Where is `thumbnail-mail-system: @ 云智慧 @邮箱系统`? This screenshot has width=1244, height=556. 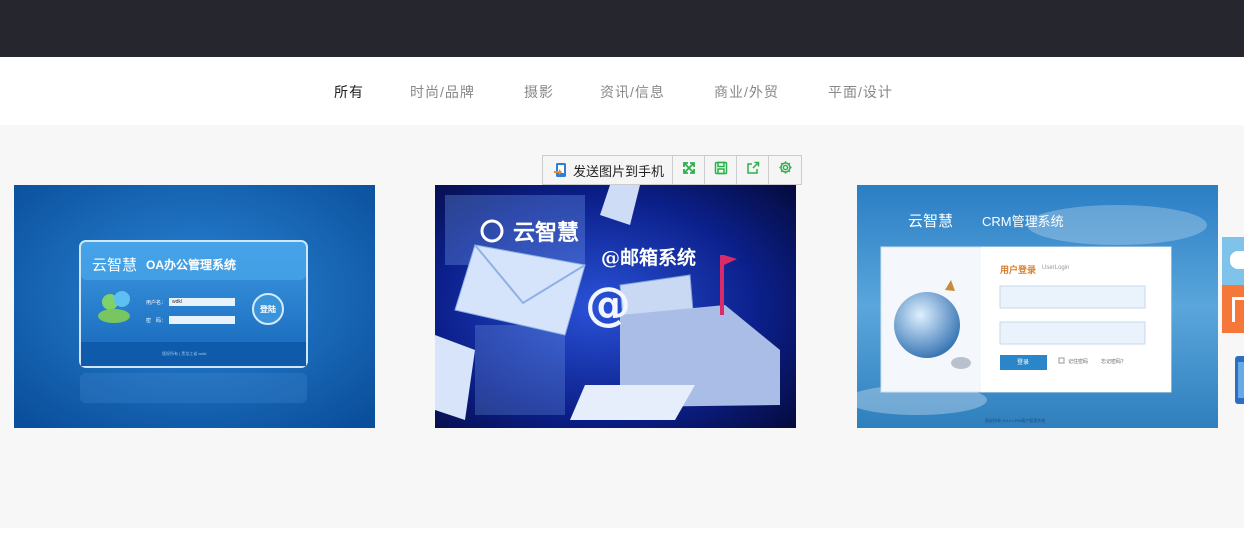
thumbnail-mail-system: @ 云智慧 @邮箱系统 is located at coordinates (615, 306).